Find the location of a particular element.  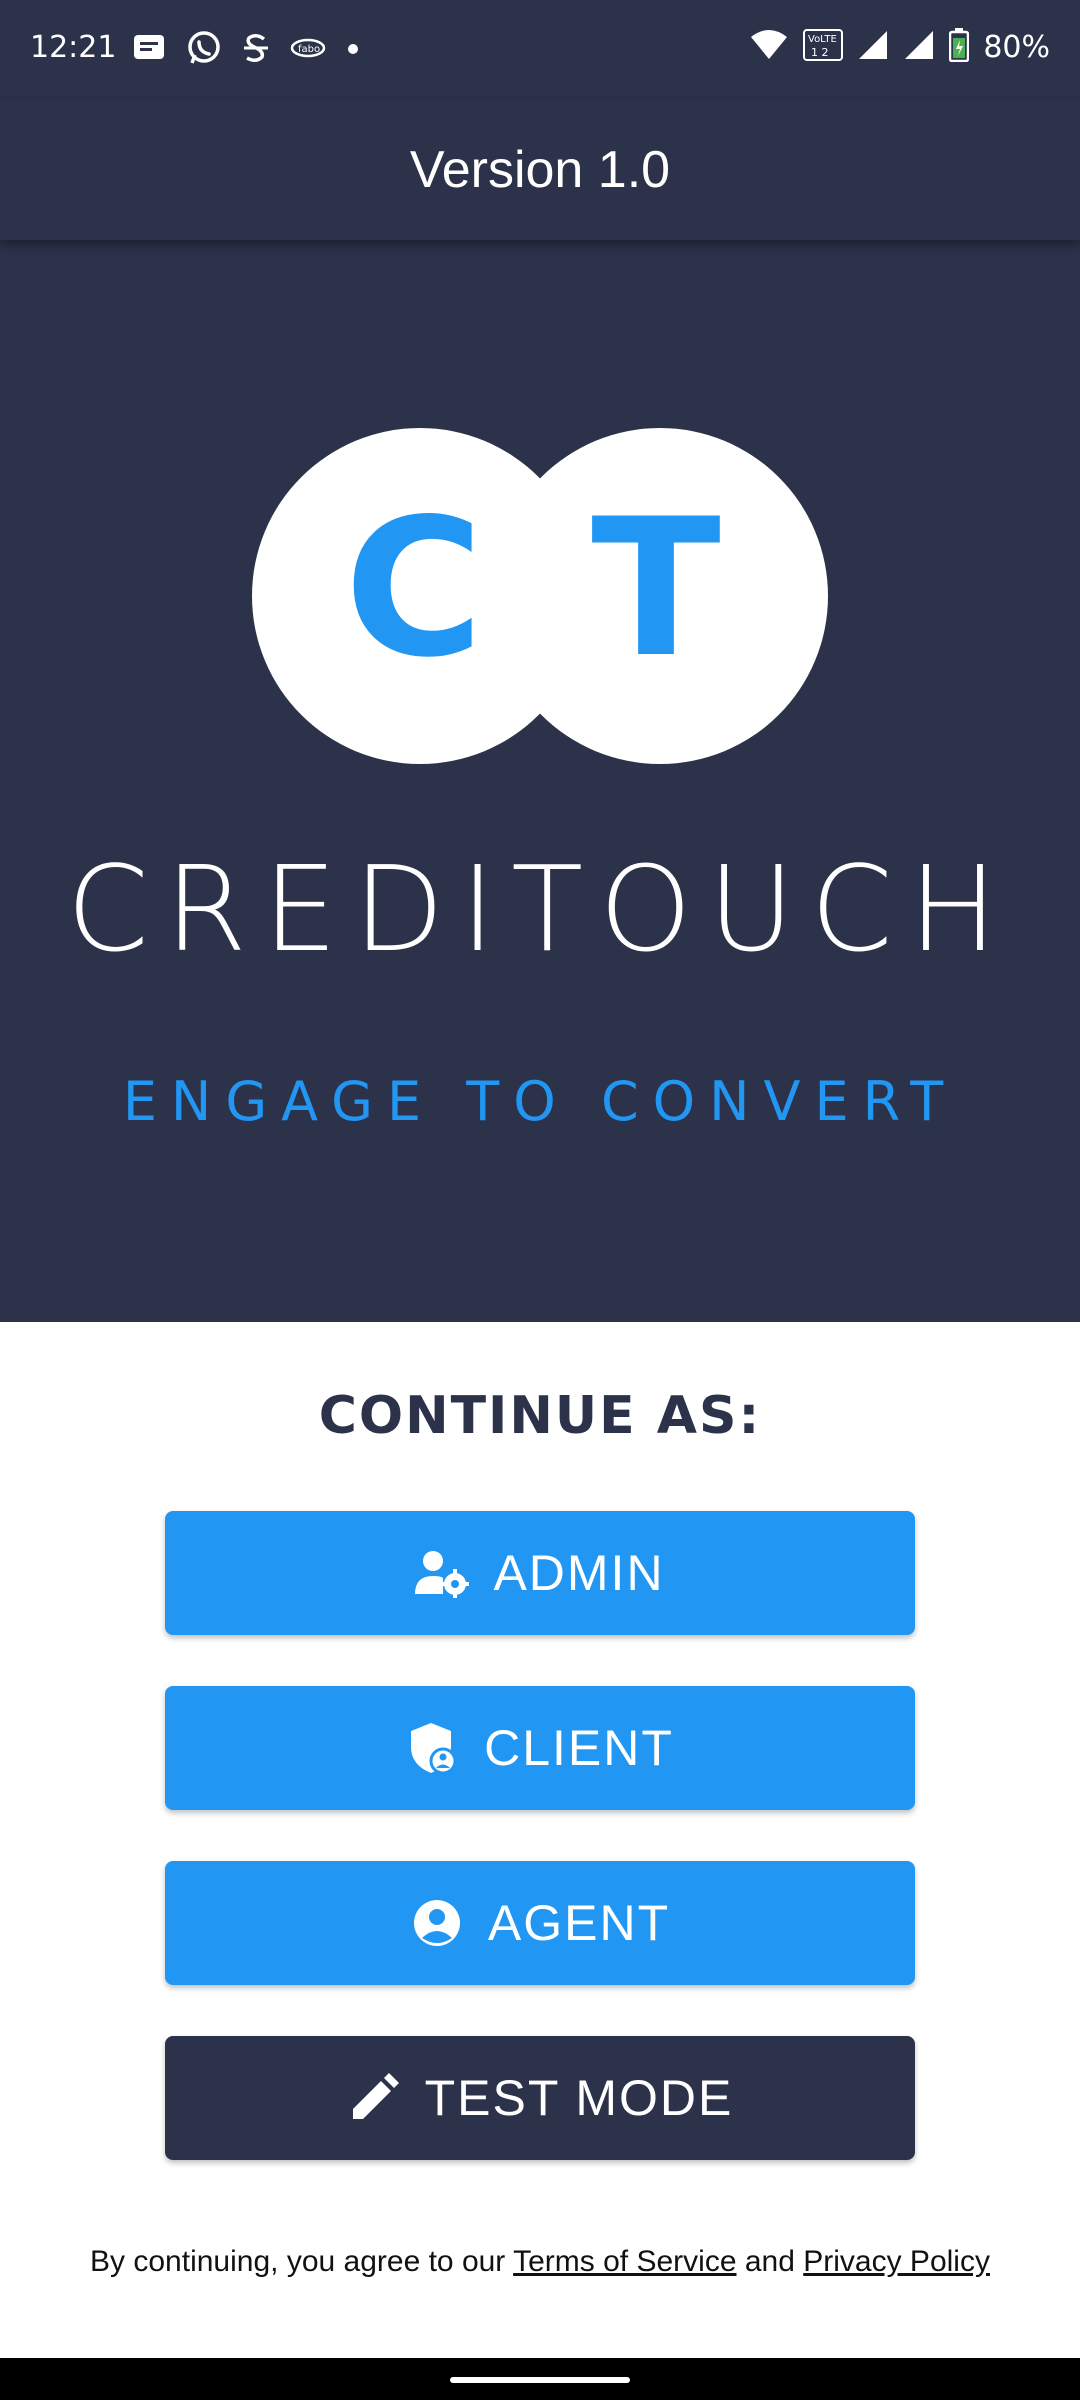

pencil-icon is located at coordinates (374, 2098).